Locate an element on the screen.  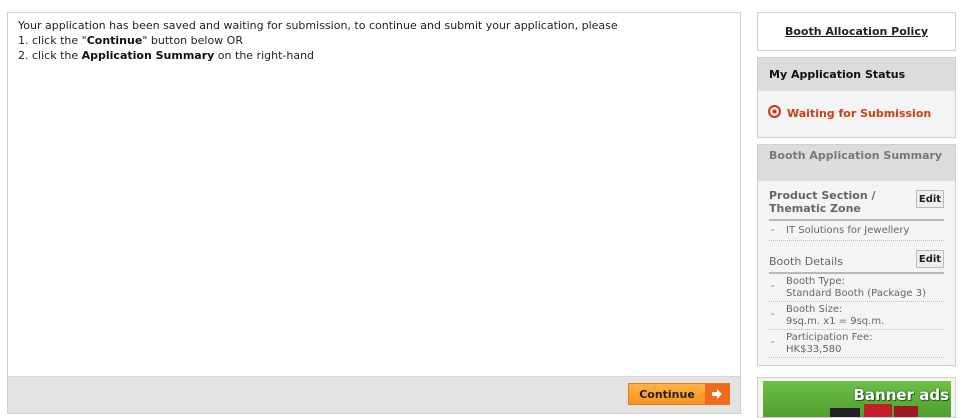
status-body: Waiting for Submission is located at coordinates (856, 113).